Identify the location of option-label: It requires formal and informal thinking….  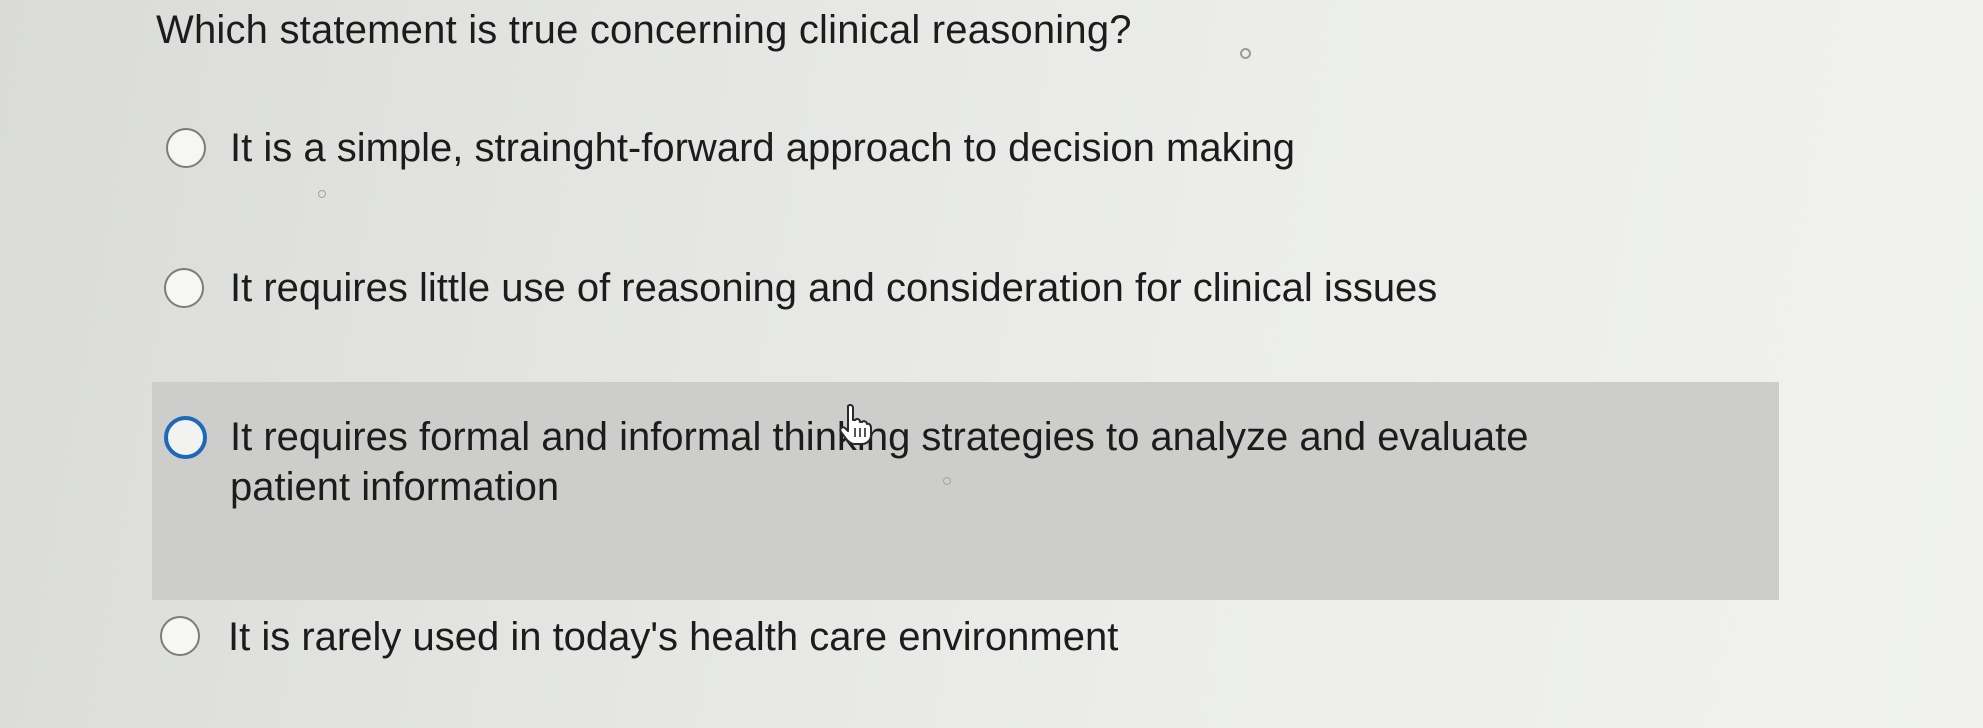
(879, 462).